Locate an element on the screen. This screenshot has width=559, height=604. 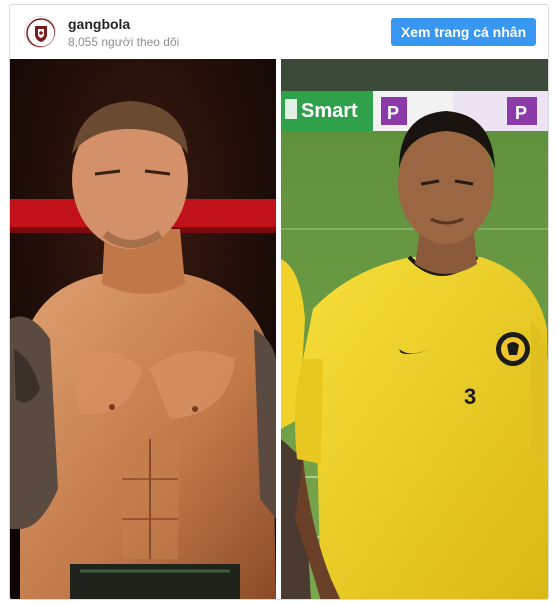
crest-logo-icon is located at coordinates (40, 32).